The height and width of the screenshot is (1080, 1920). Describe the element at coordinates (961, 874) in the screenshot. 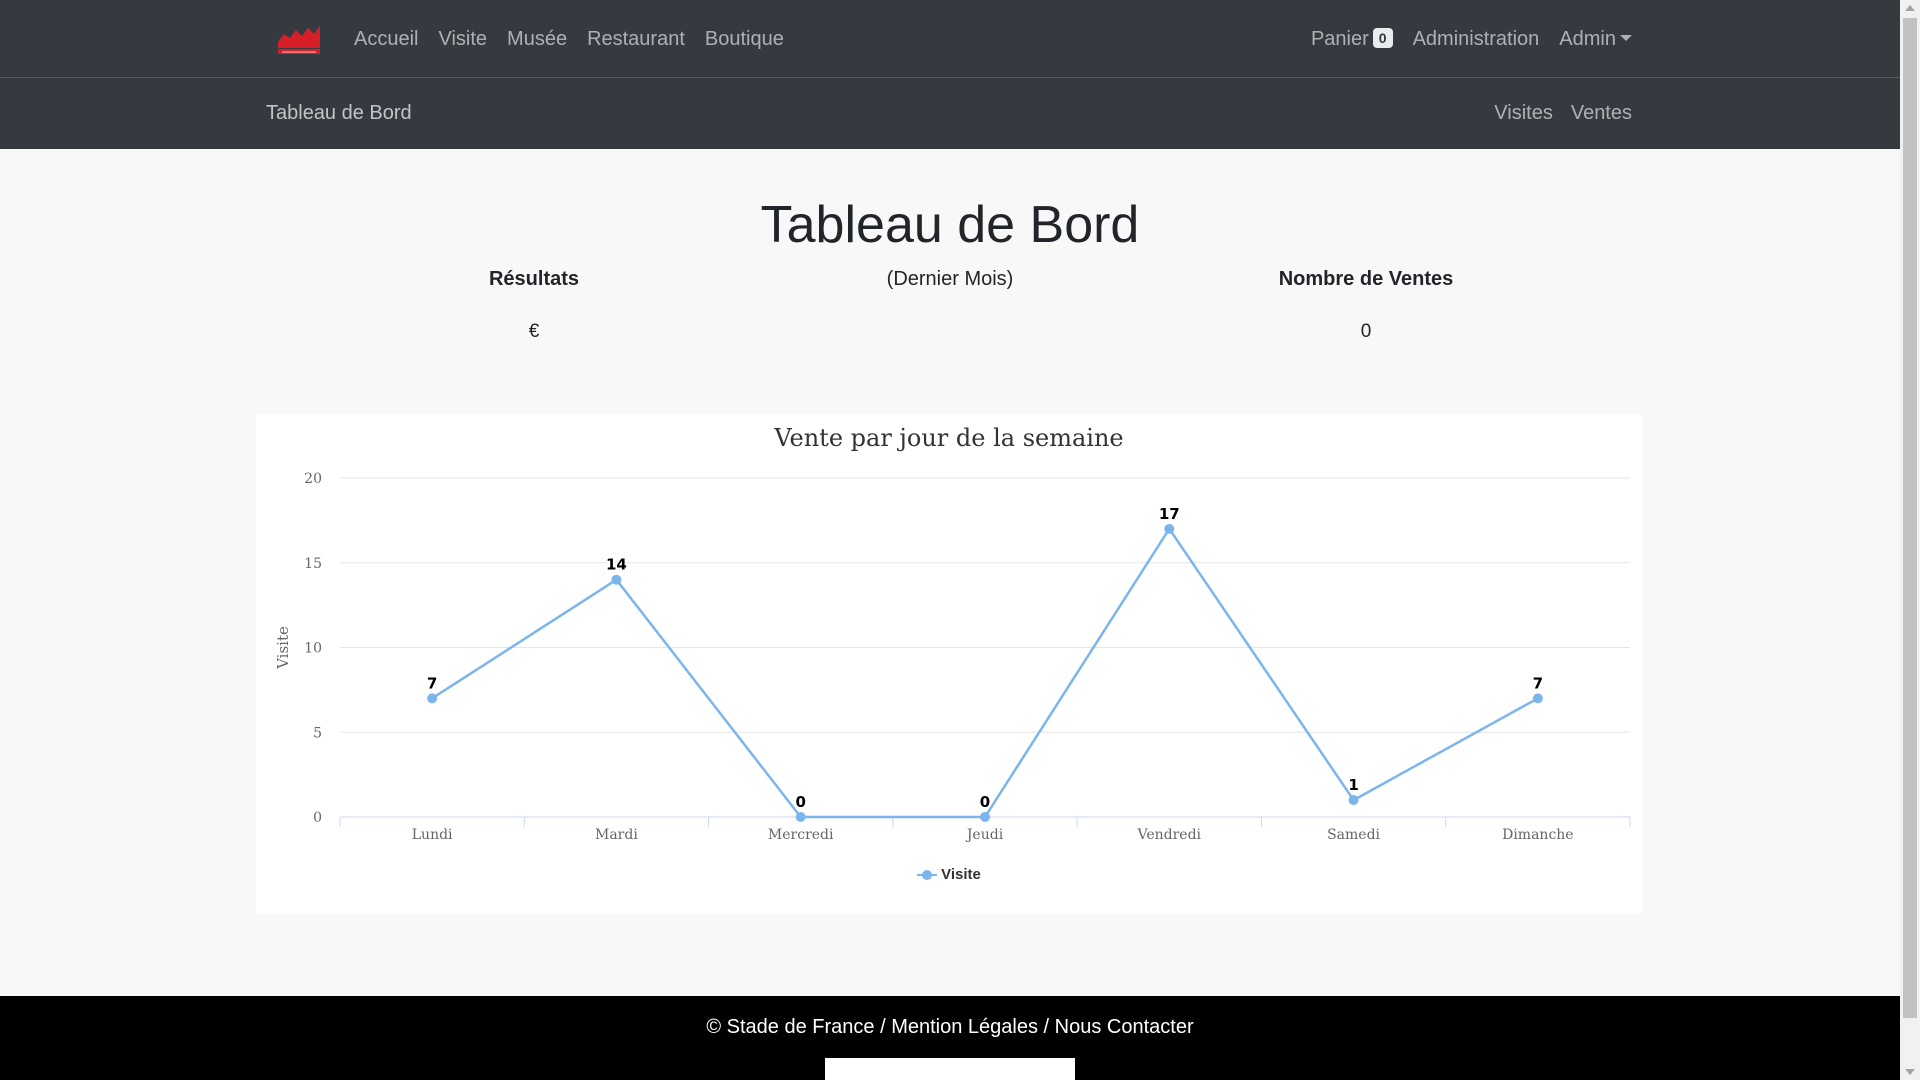

I see `legend-label: Visite` at that location.